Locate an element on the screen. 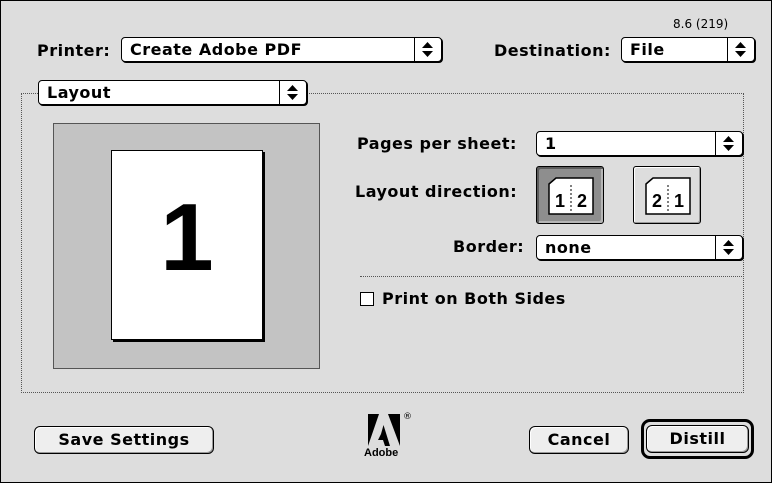 The width and height of the screenshot is (772, 483). save-settings-button: Save Settings is located at coordinates (124, 440).